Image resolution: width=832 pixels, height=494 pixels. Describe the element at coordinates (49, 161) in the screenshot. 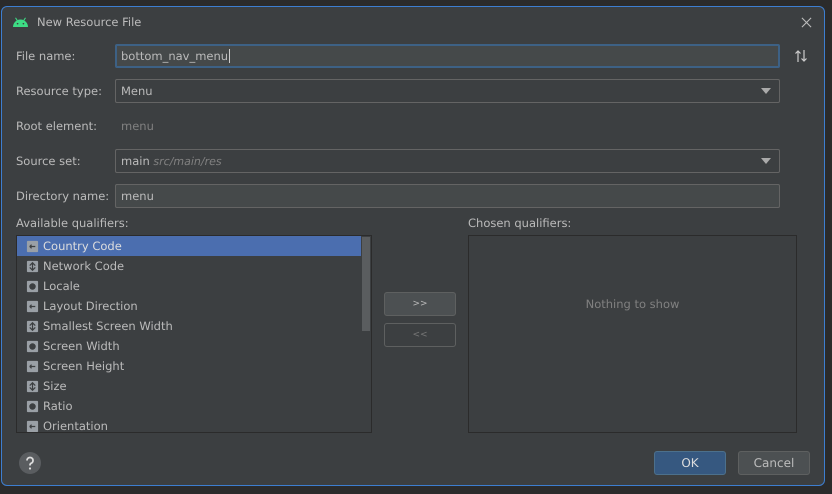

I see `field-label: Source set:` at that location.